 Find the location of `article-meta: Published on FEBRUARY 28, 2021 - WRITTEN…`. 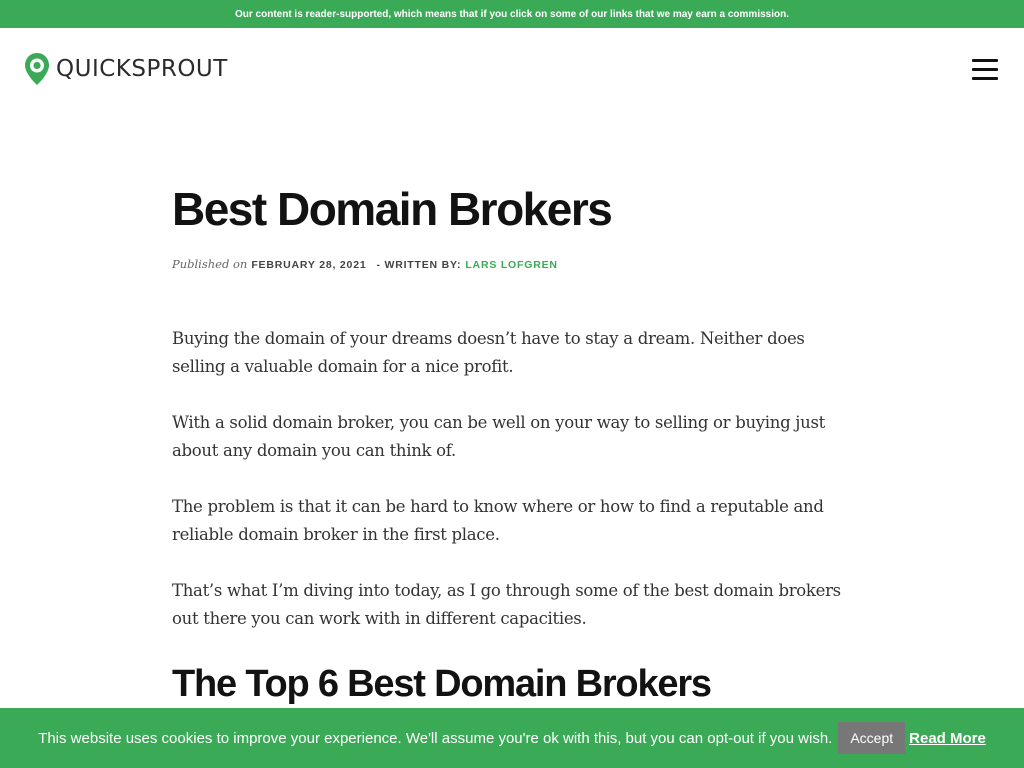

article-meta: Published on FEBRUARY 28, 2021 - WRITTEN… is located at coordinates (512, 264).